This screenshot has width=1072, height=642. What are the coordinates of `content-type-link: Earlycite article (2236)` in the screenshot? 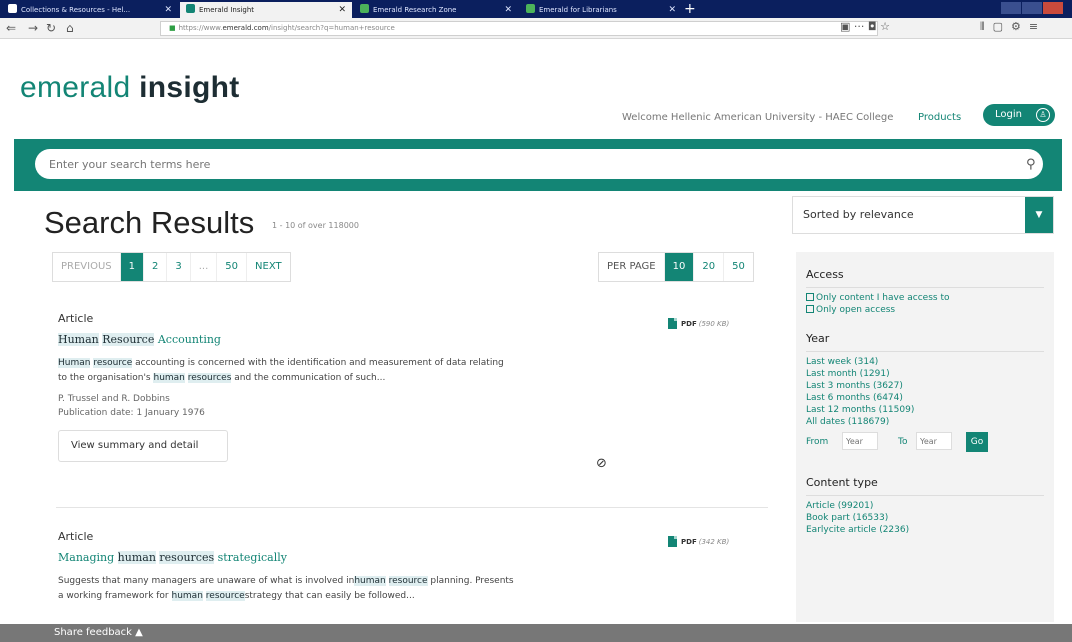 It's located at (925, 530).